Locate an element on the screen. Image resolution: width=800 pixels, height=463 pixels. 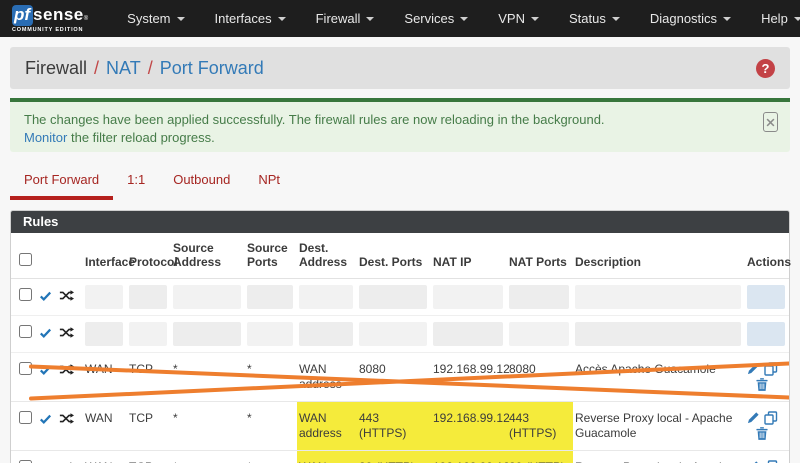
cell-dest-ports-highlighted: 443 (HTTPS) is located at coordinates (394, 426).